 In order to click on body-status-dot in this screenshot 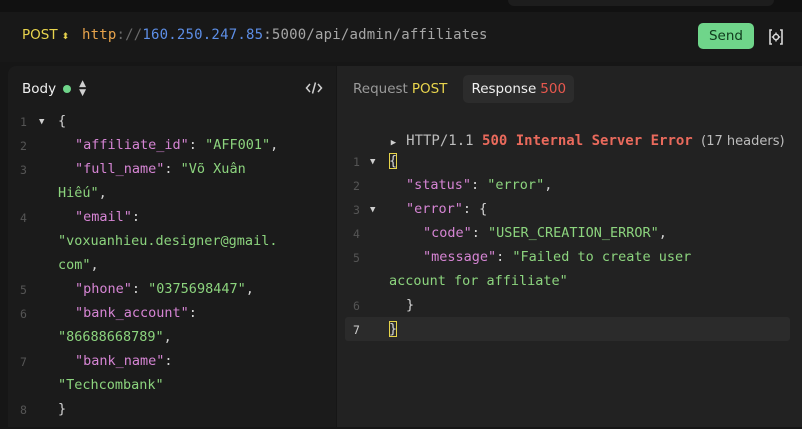, I will do `click(67, 89)`.